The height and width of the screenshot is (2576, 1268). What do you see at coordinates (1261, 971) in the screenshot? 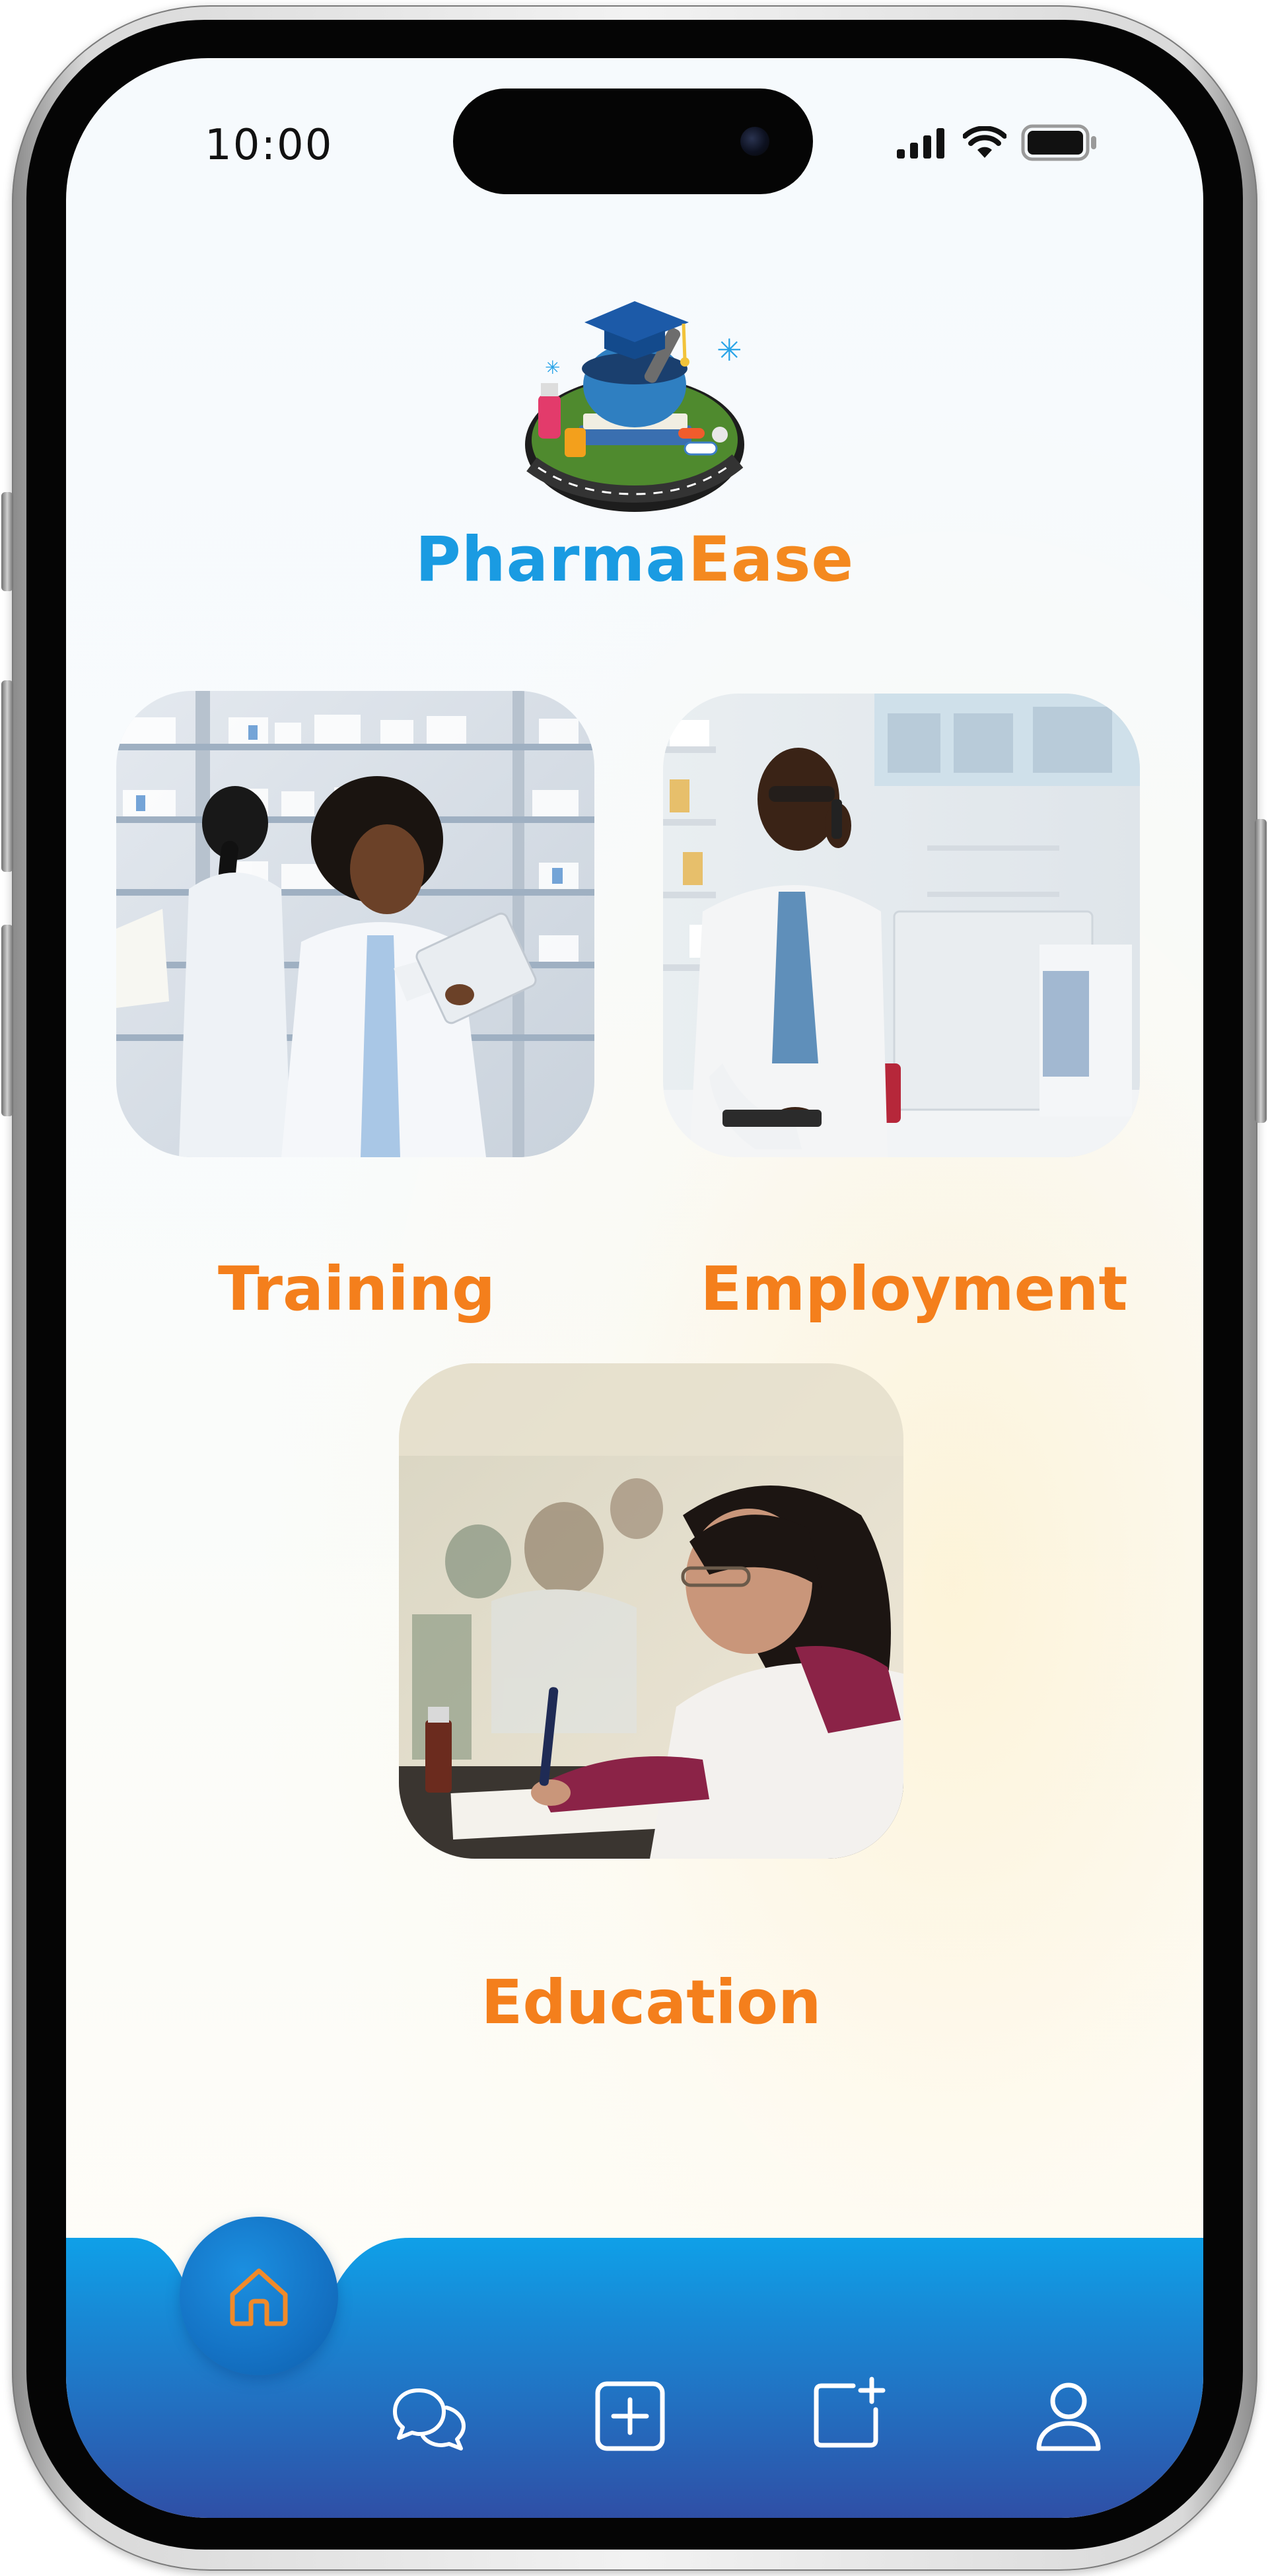
I see `phone-power-button` at bounding box center [1261, 971].